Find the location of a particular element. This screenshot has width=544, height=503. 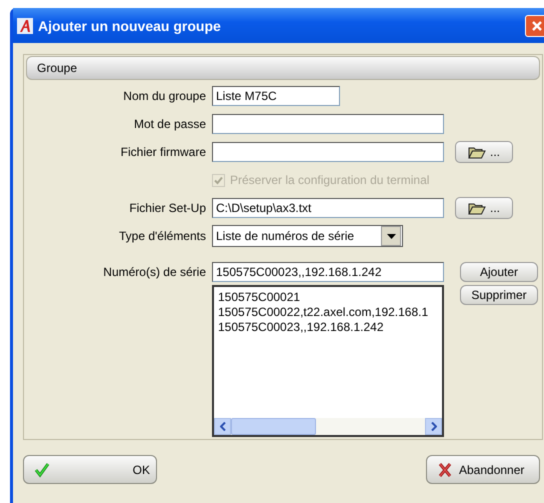

cancel-button: Abandonner is located at coordinates (483, 469).